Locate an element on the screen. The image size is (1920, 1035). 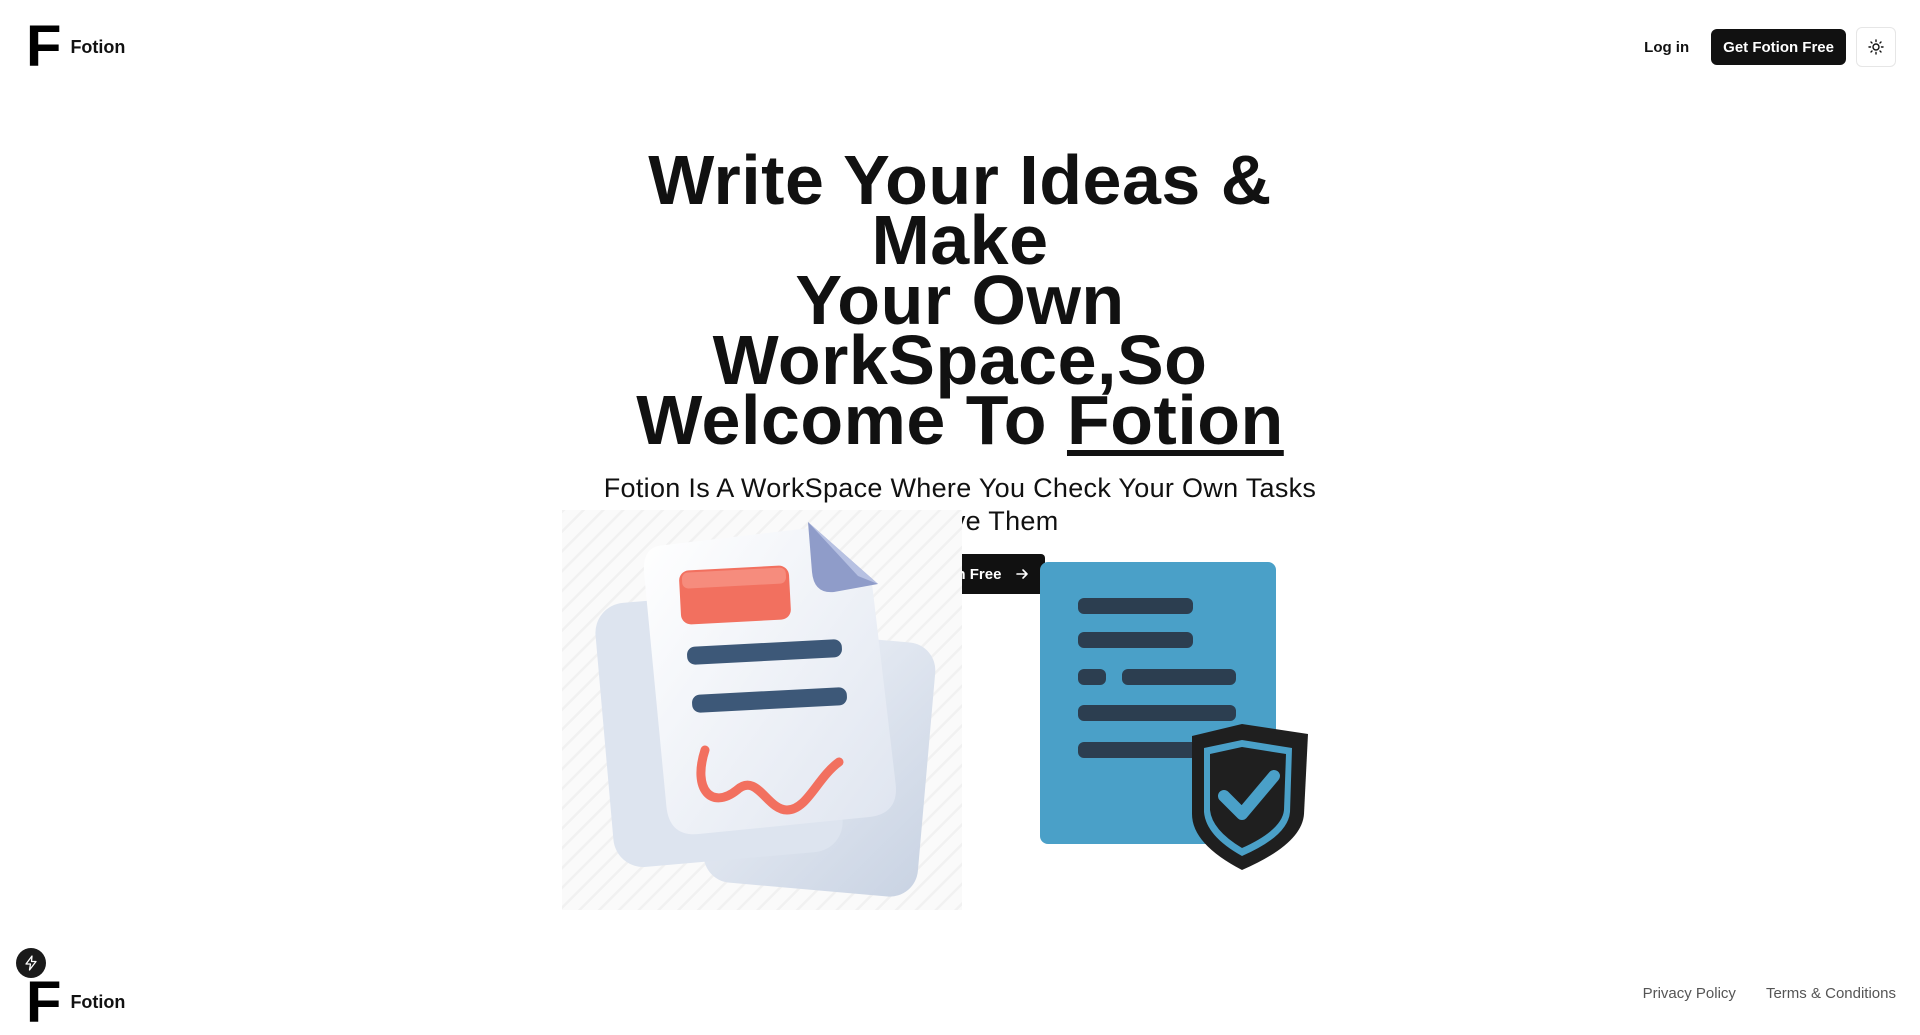
footer-links: Privacy Policy Terms & Conditions is located at coordinates (1769, 988).